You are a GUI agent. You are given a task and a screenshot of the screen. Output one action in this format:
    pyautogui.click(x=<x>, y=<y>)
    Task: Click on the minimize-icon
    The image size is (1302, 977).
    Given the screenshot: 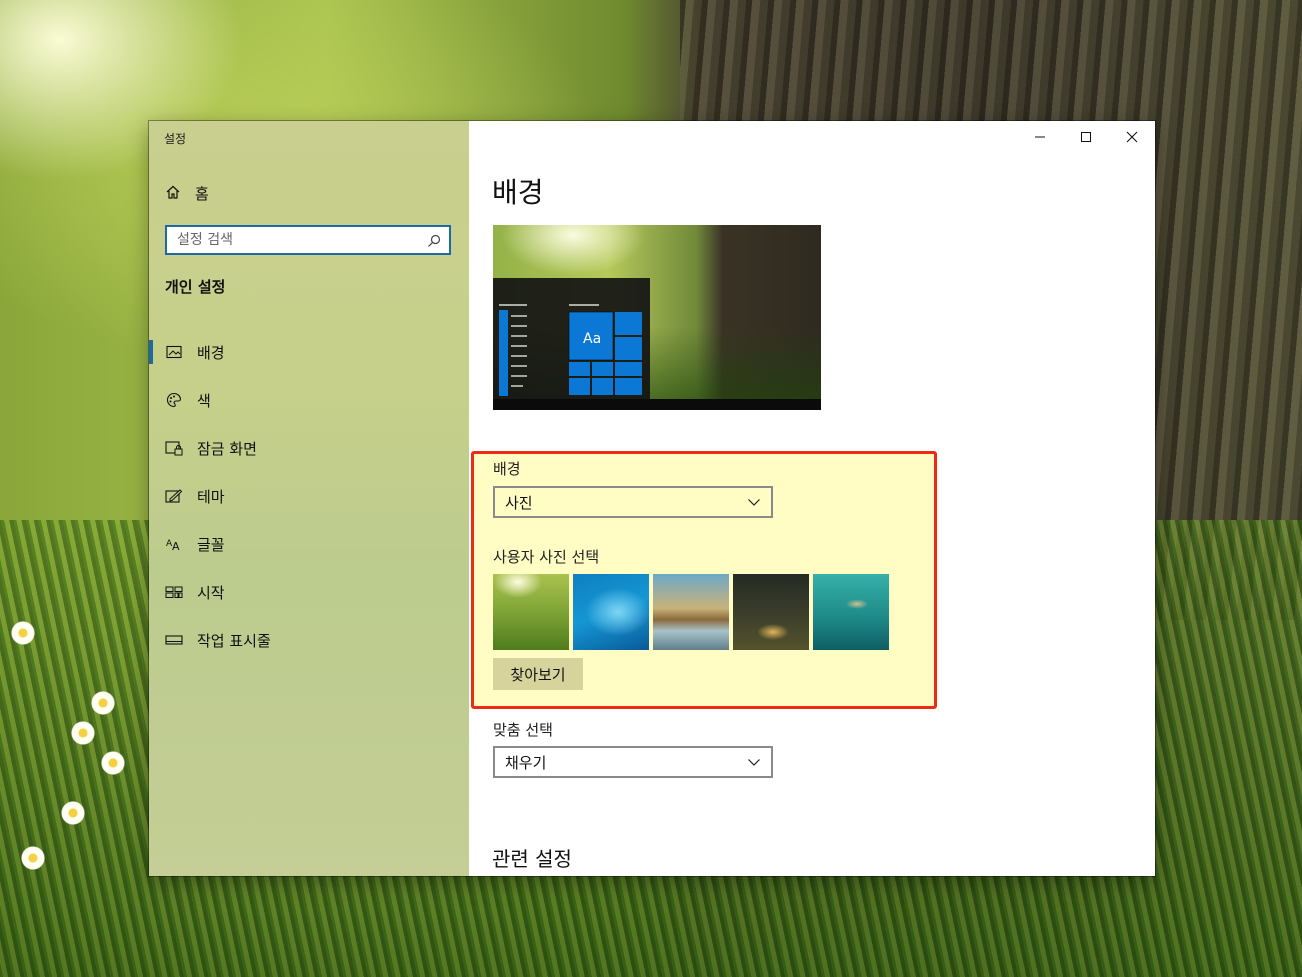 What is the action you would take?
    pyautogui.click(x=1040, y=137)
    